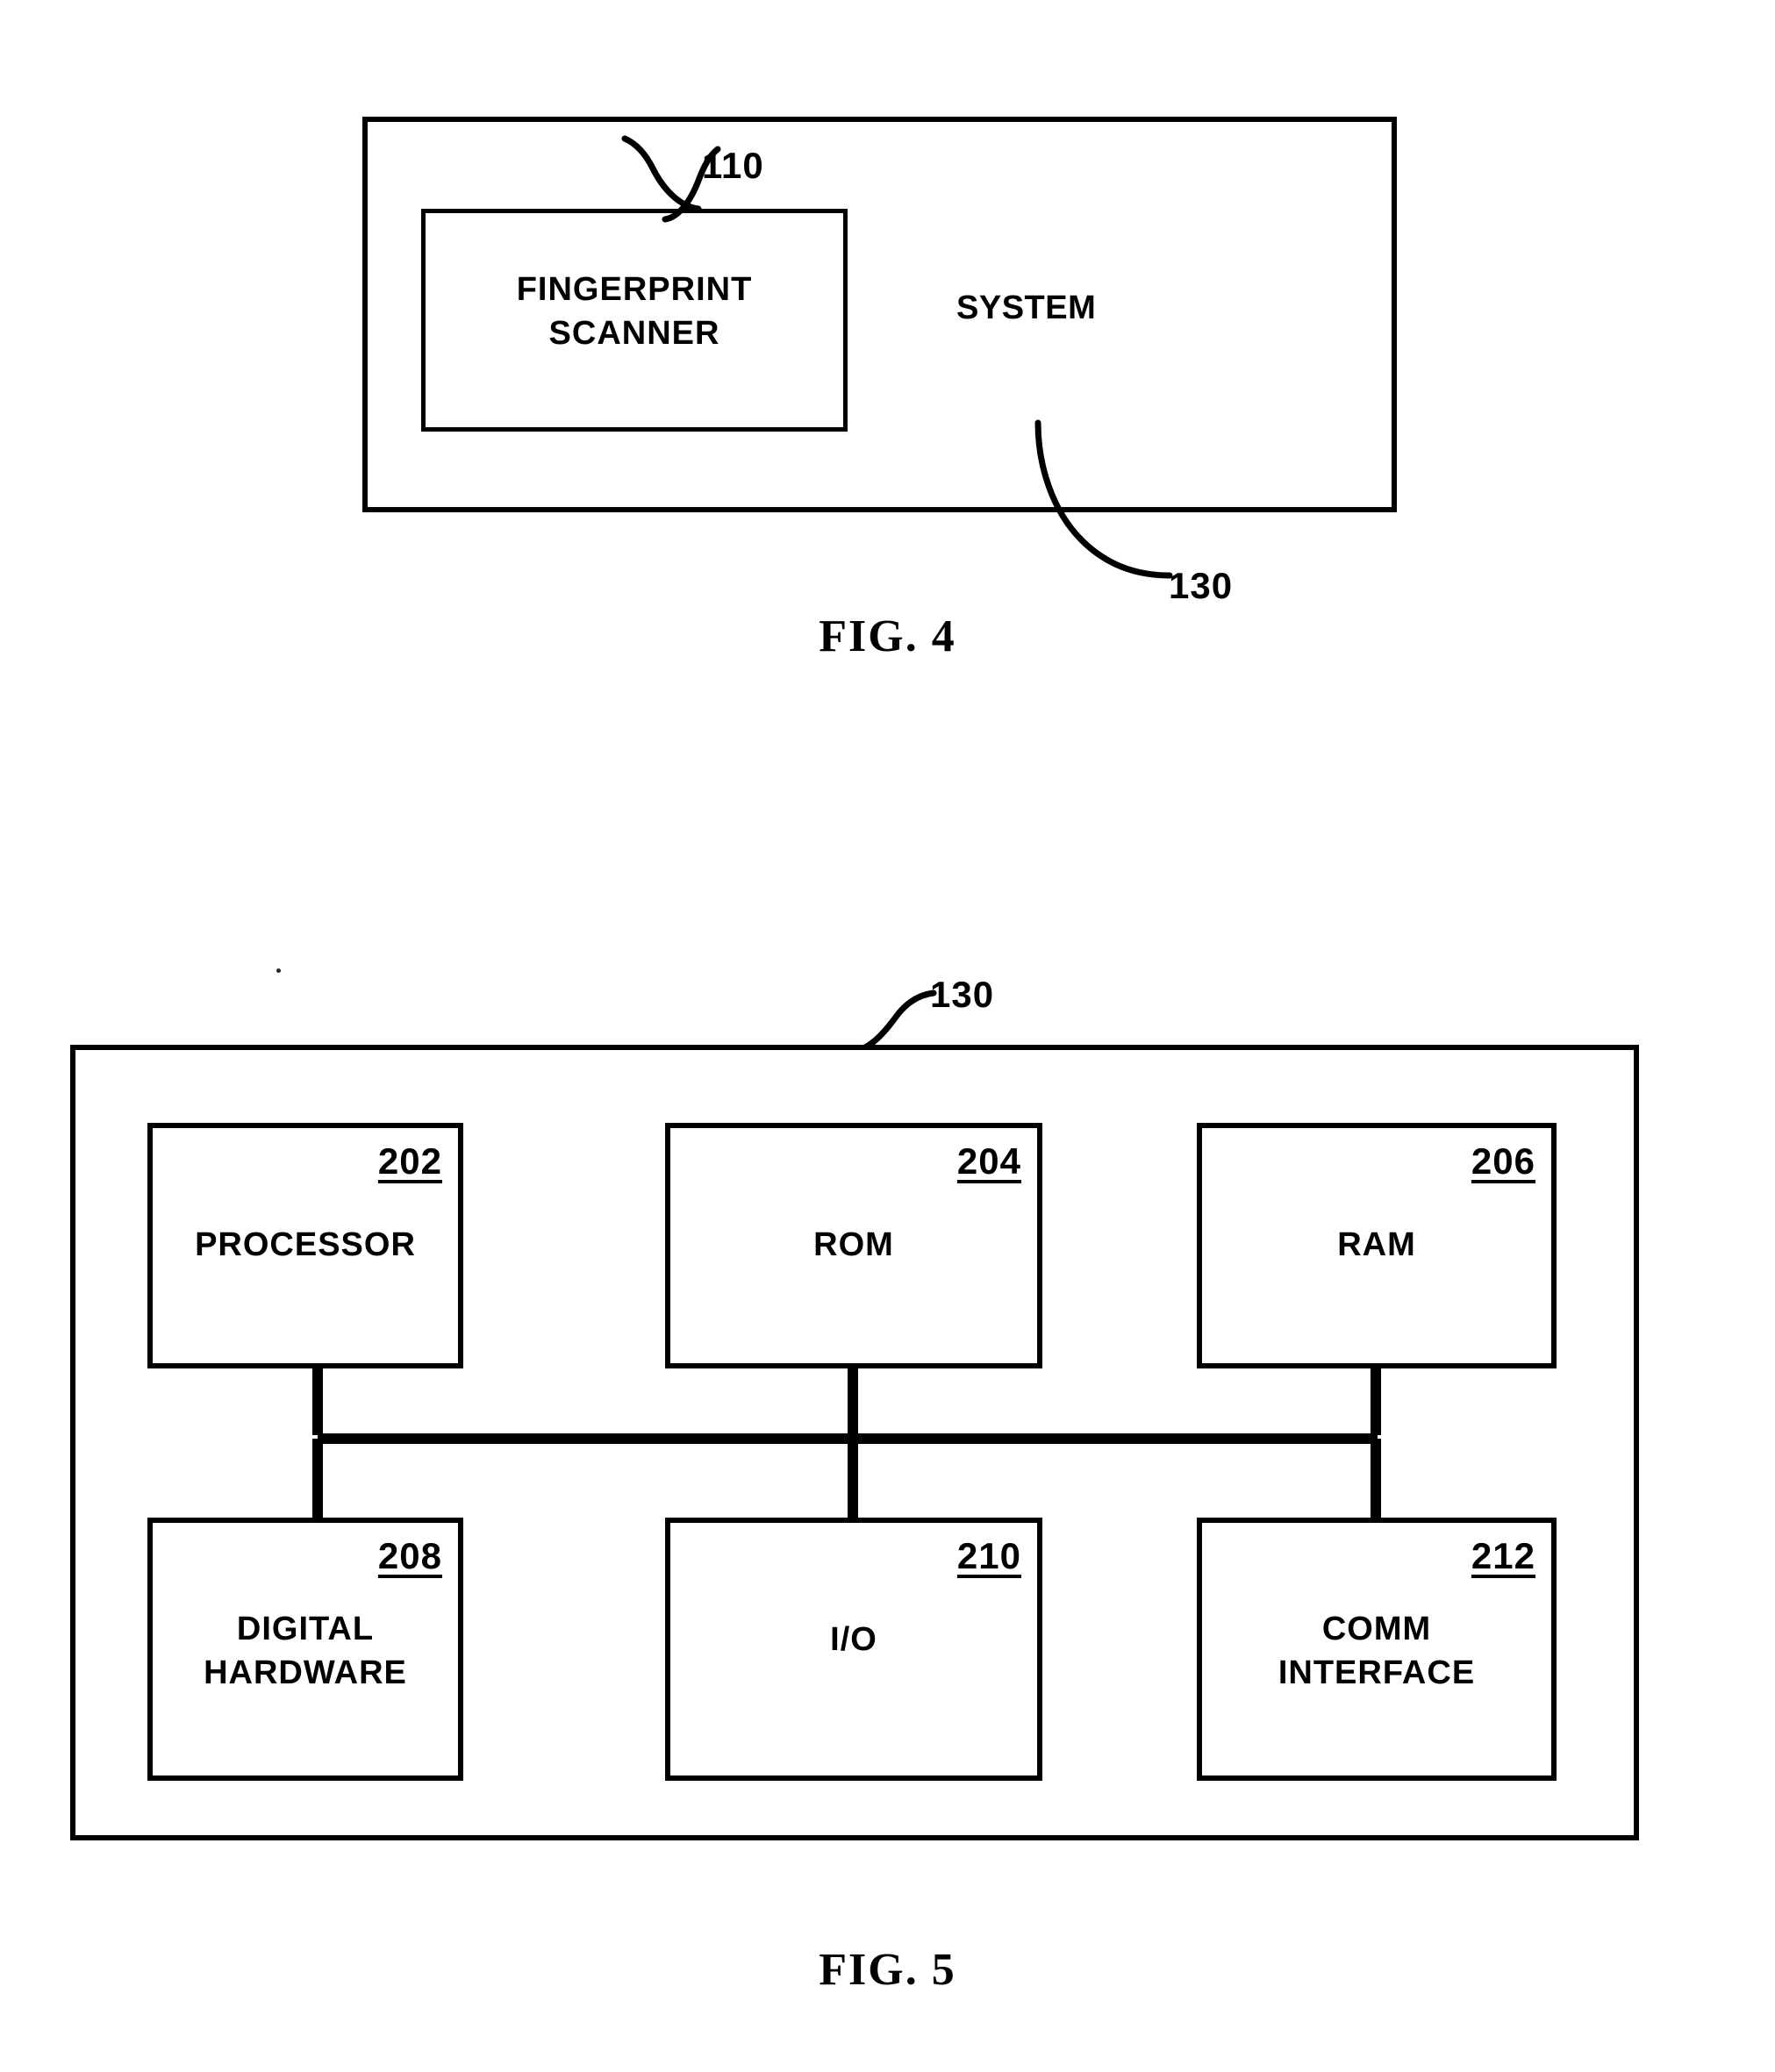  What do you see at coordinates (1026, 308) in the screenshot?
I see `fig4-system-label: SYSTEM` at bounding box center [1026, 308].